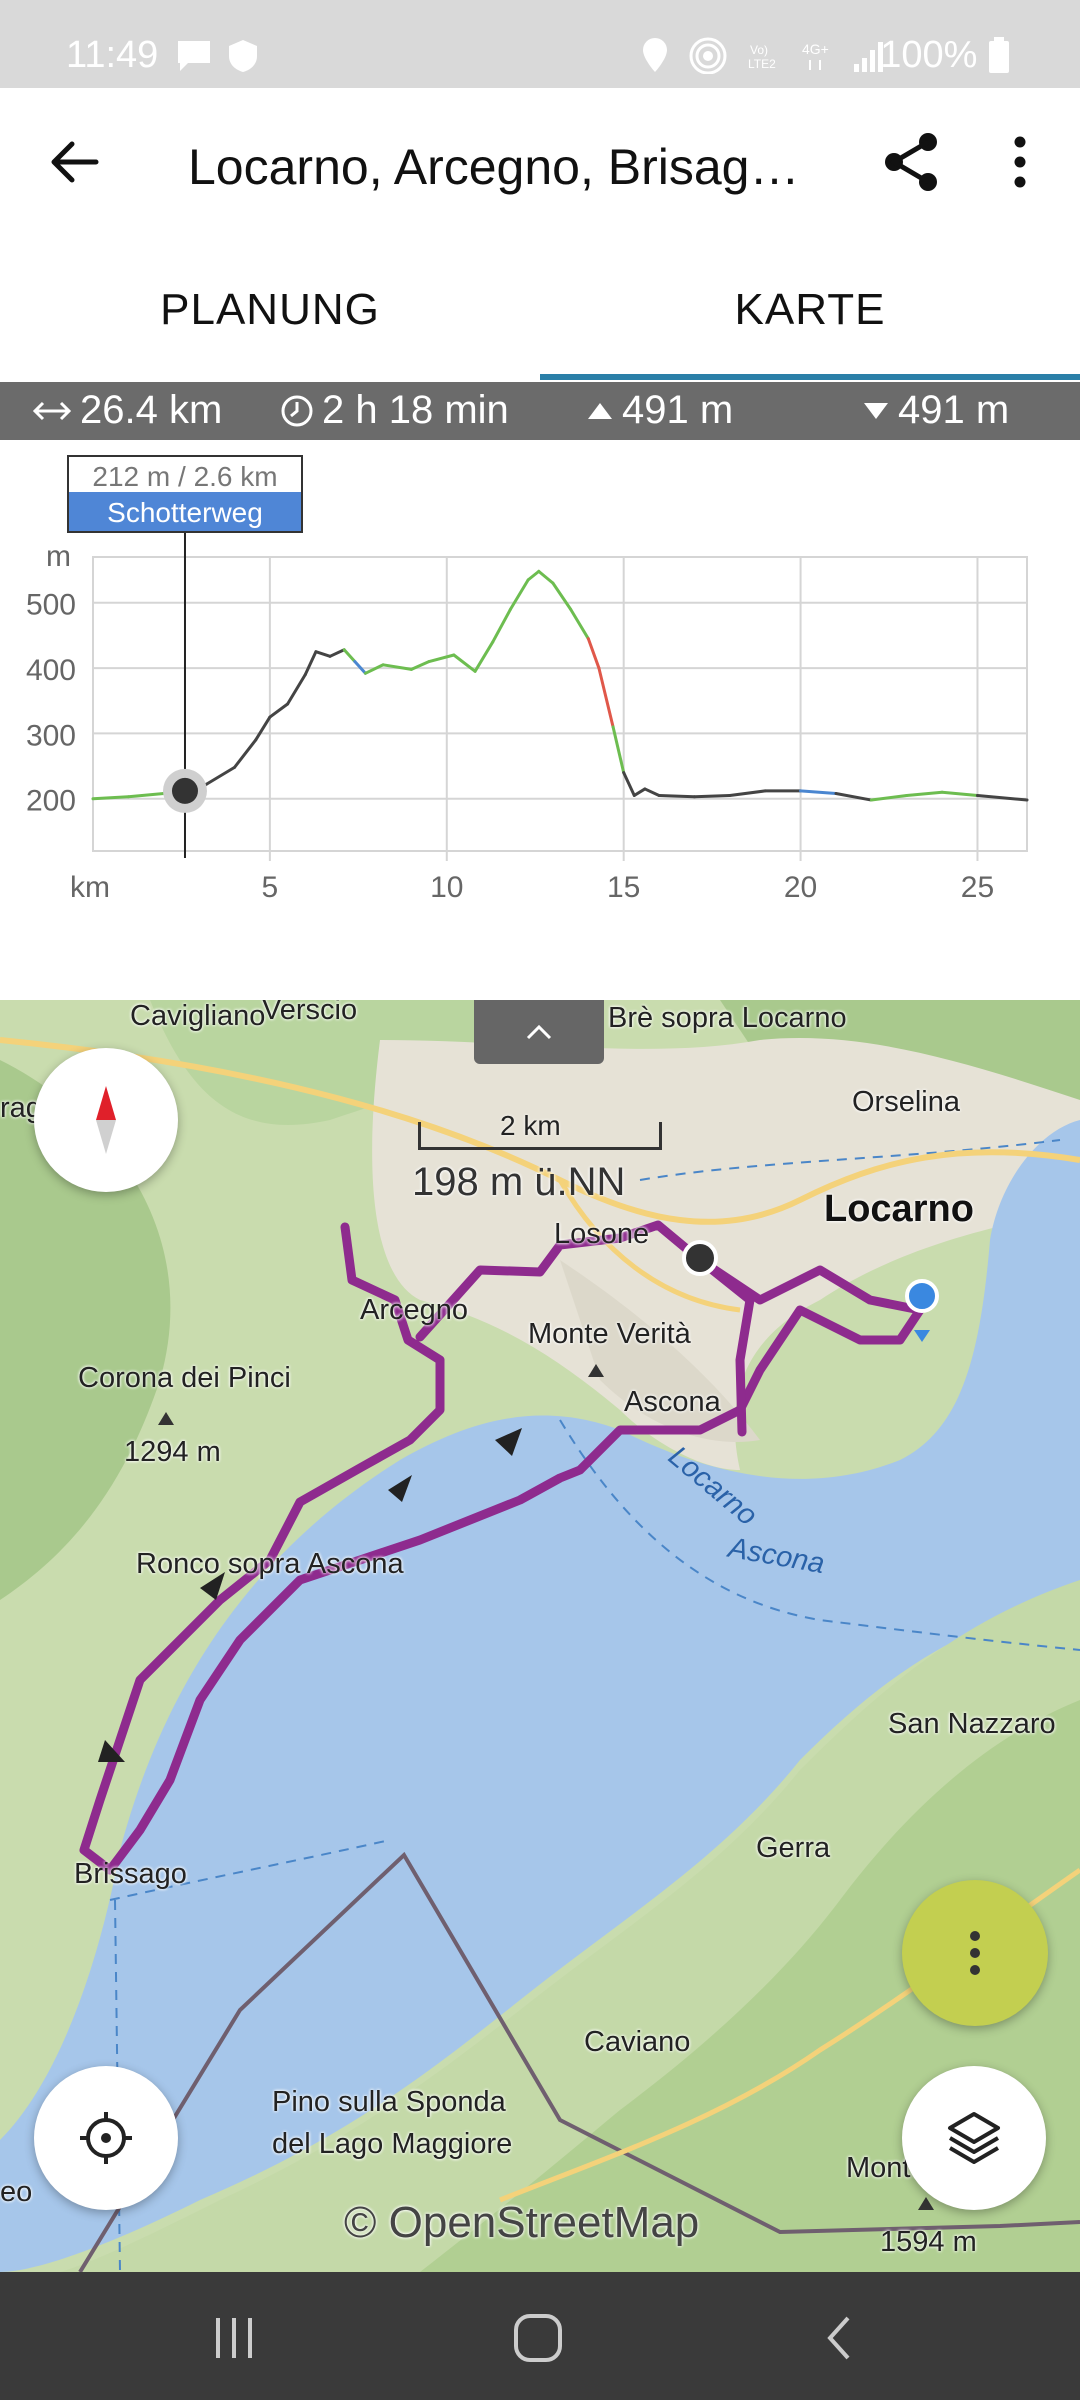  Describe the element at coordinates (218, 56) in the screenshot. I see `status-notification-icons` at that location.